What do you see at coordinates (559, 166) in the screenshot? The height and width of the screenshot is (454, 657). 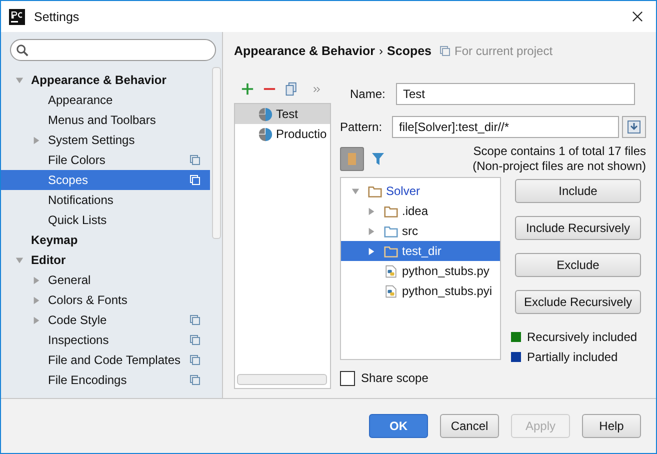 I see `summary-text: (Non-project files are not shown)` at bounding box center [559, 166].